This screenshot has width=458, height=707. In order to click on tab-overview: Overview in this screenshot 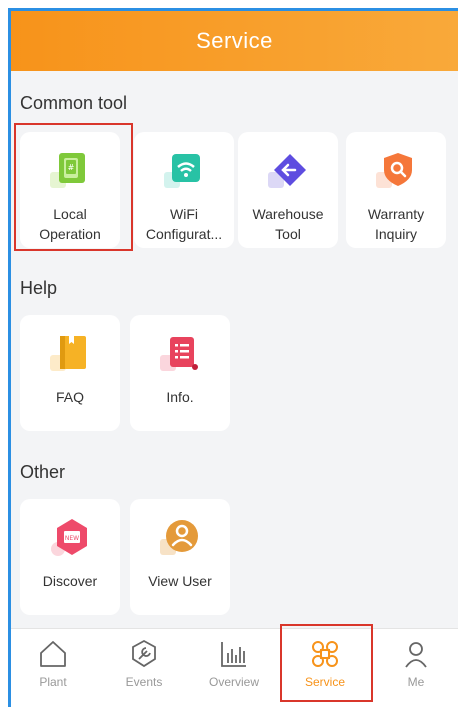, I will do `click(234, 668)`.